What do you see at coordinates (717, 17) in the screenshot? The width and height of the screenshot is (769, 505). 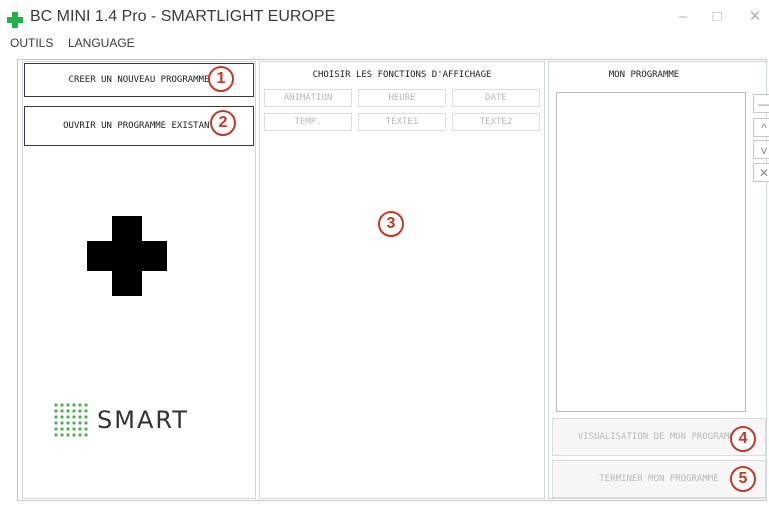 I see `maximize-icon: □` at bounding box center [717, 17].